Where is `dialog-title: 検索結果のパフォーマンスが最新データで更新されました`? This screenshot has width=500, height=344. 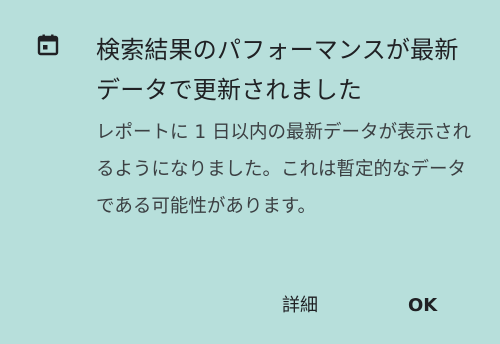
dialog-title: 検索結果のパフォーマンスが最新データで更新されました is located at coordinates (277, 70).